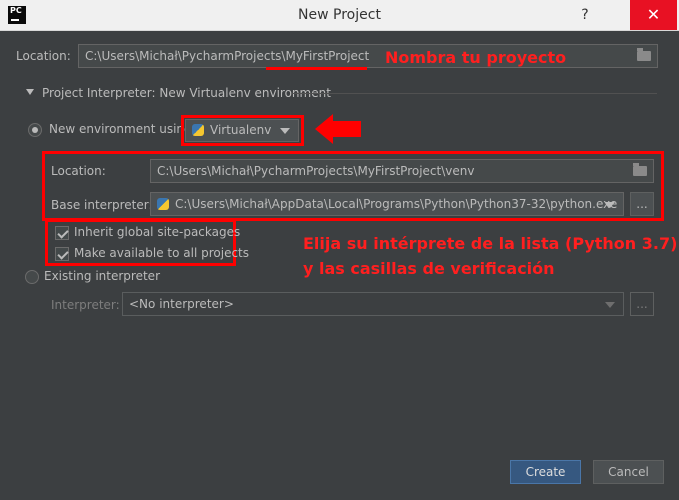 This screenshot has height=500, width=679. What do you see at coordinates (316, 68) in the screenshot?
I see `project-name-underline` at bounding box center [316, 68].